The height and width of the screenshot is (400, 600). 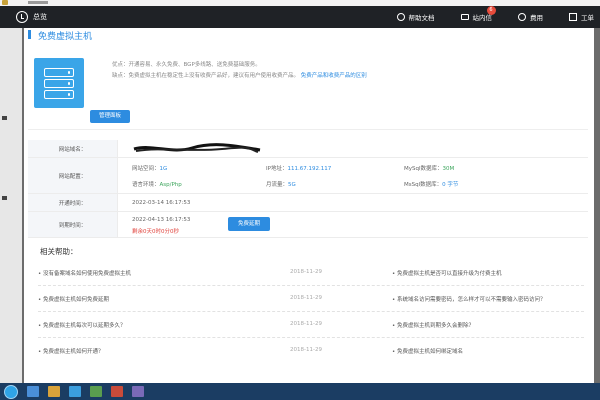 What do you see at coordinates (29, 34) in the screenshot?
I see `title-accent-bar` at bounding box center [29, 34].